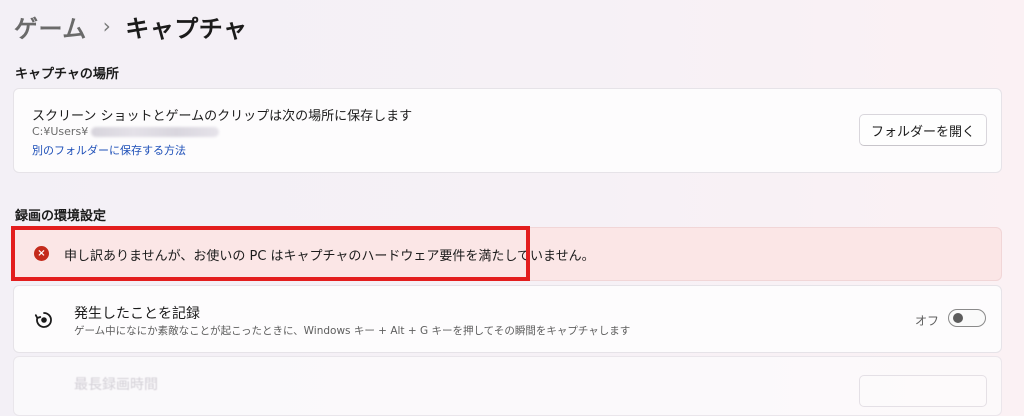 The image size is (1024, 416). Describe the element at coordinates (60, 131) in the screenshot. I see `capture-path-prefix: C:¥Users¥` at that location.